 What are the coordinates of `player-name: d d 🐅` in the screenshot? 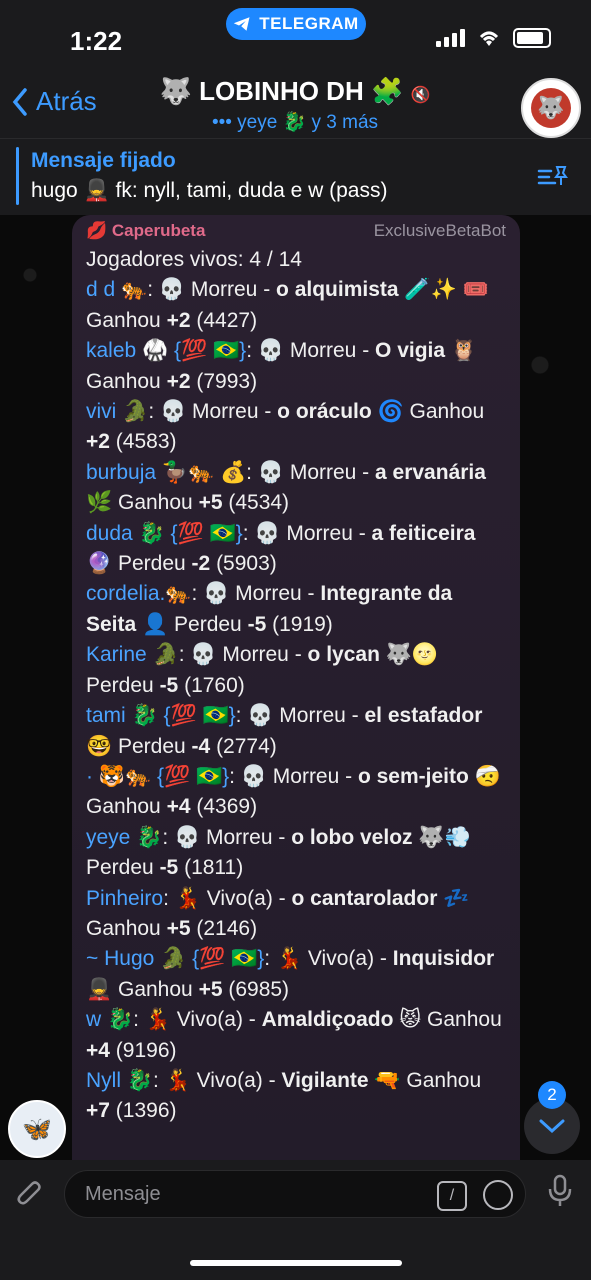 It's located at (116, 289).